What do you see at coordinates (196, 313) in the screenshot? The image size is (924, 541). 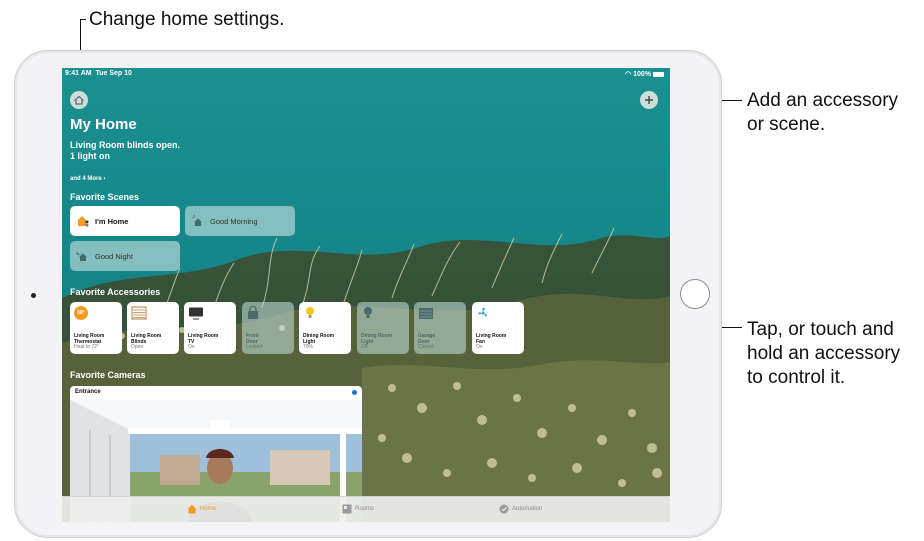 I see `tv-icon` at bounding box center [196, 313].